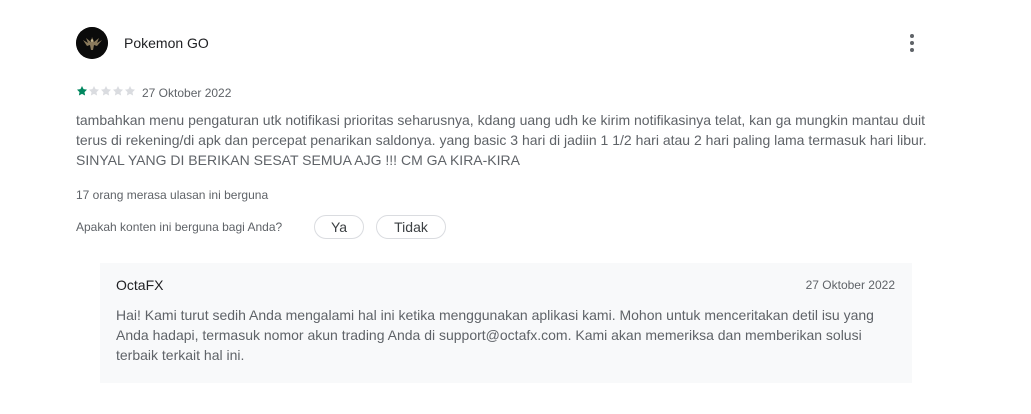 This screenshot has height=414, width=1031. I want to click on star-rating, so click(106, 91).